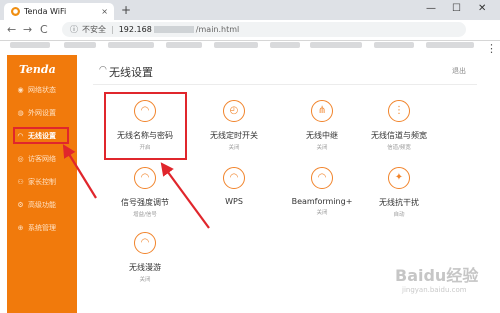  Describe the element at coordinates (185, 195) in the screenshot. I see `arrow-to-tile` at that location.